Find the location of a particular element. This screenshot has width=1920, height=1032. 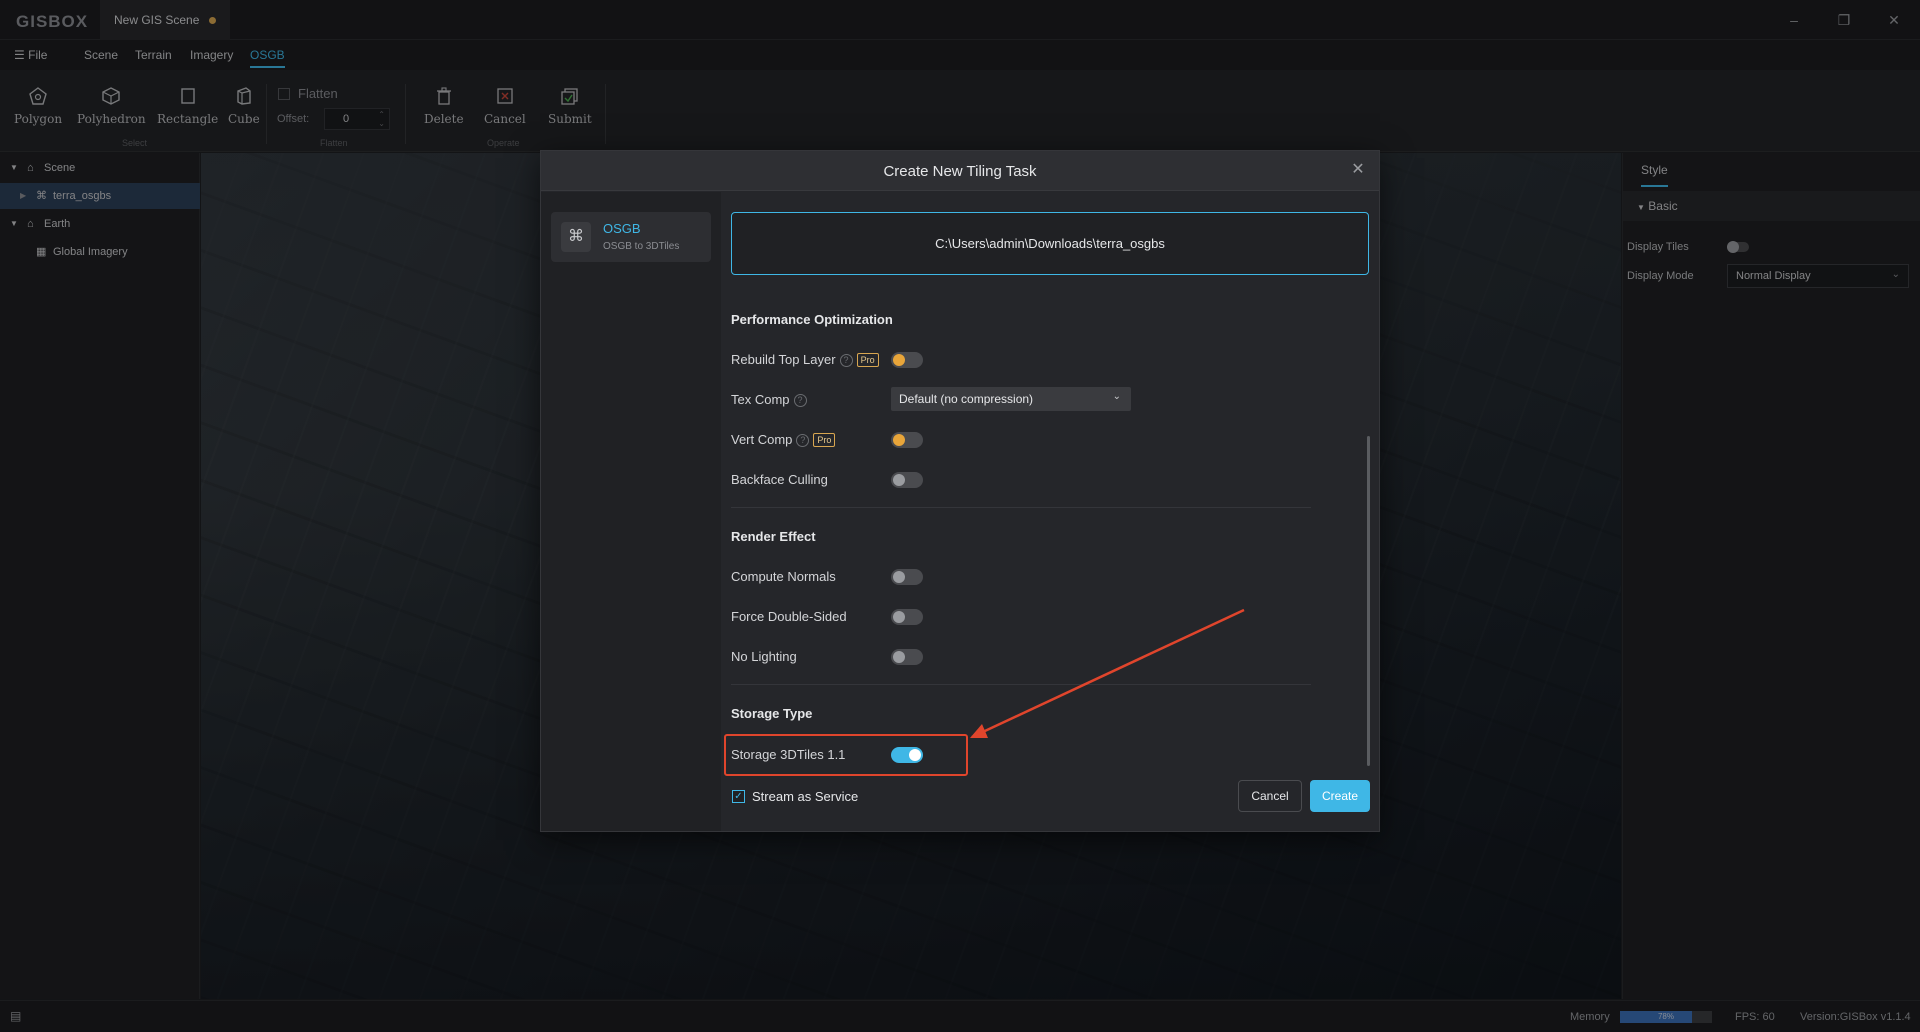

stream-as-service-label: Stream as Service is located at coordinates (805, 796).